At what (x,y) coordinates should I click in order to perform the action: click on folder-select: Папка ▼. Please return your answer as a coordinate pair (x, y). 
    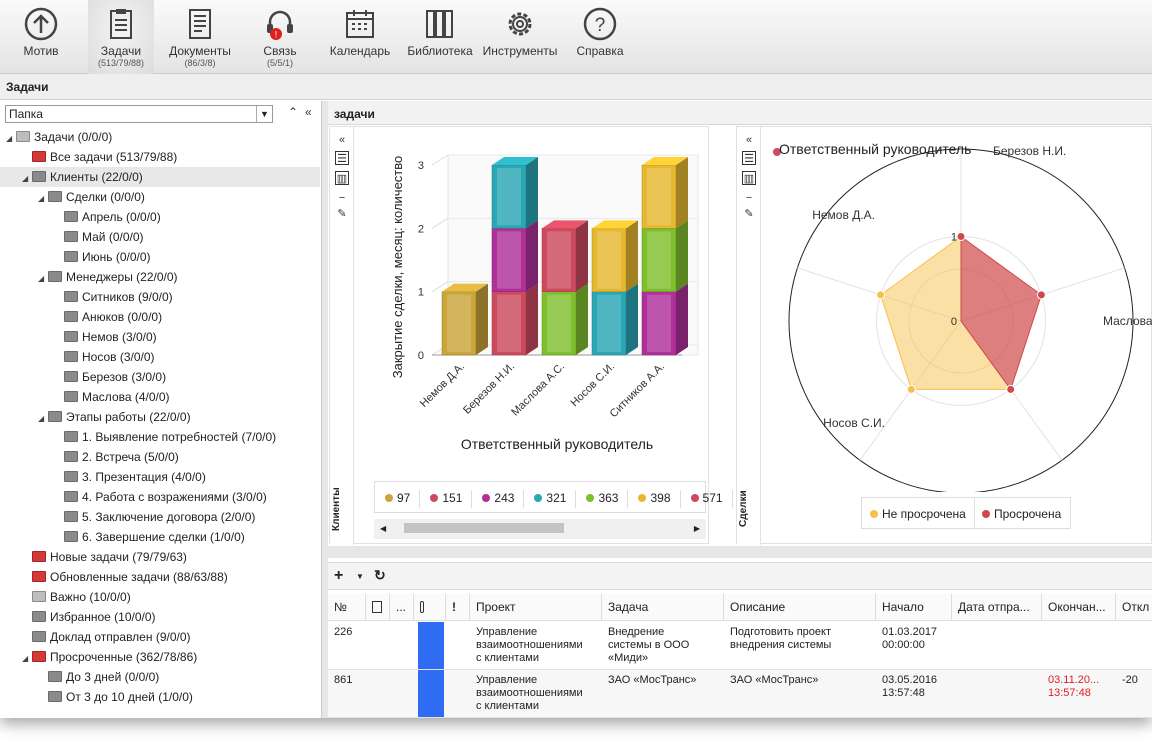
    Looking at the image, I should click on (139, 114).